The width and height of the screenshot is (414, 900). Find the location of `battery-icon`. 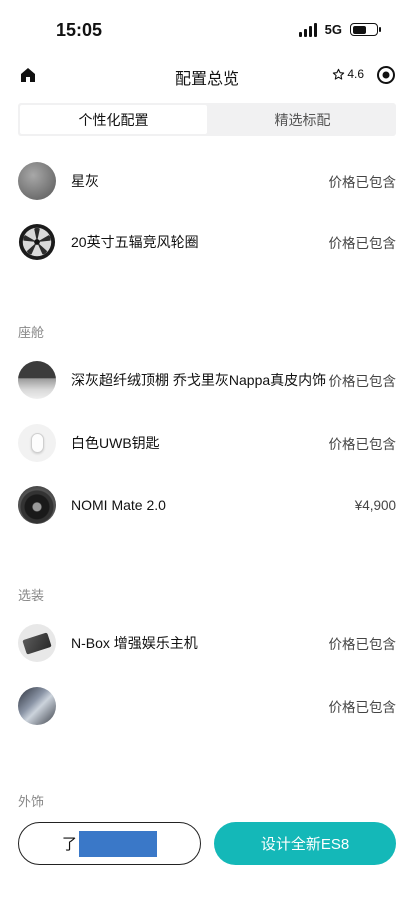

battery-icon is located at coordinates (365, 29).